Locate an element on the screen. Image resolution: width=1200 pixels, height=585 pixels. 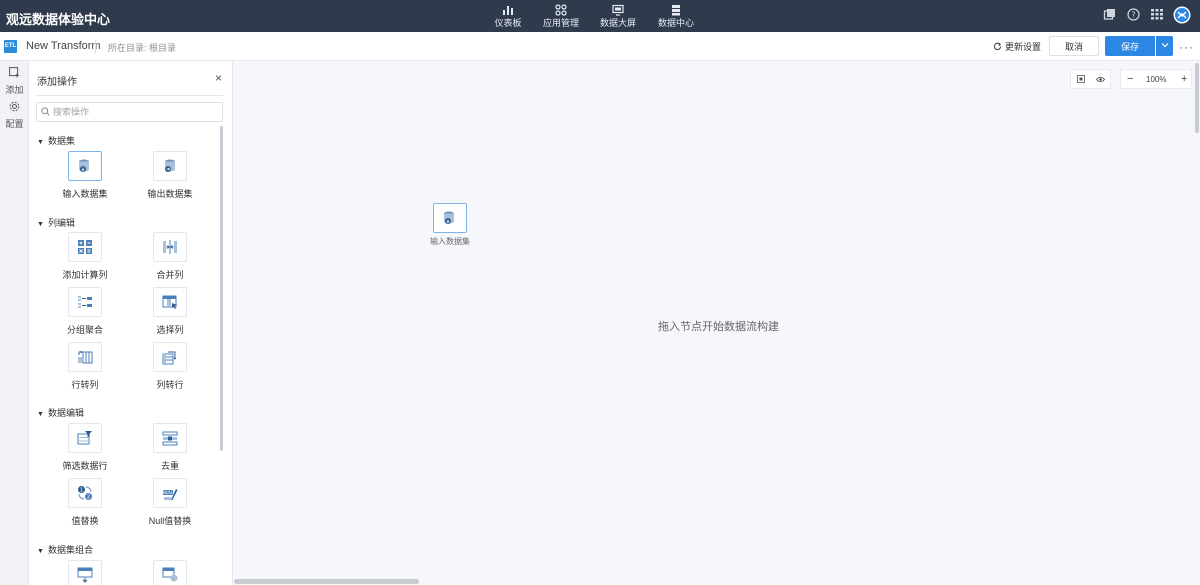
nav-data-screen: 数据大屏 is located at coordinates (618, 16).